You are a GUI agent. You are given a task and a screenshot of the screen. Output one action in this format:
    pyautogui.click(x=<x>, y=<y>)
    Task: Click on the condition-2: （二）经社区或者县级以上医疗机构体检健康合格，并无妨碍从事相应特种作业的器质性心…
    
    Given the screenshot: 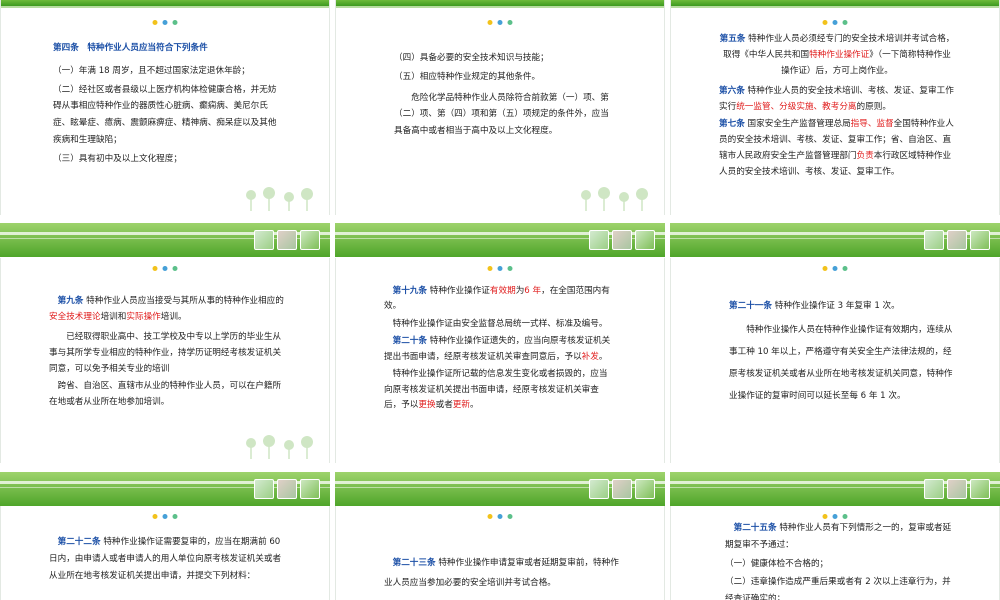 What is the action you would take?
    pyautogui.click(x=165, y=114)
    